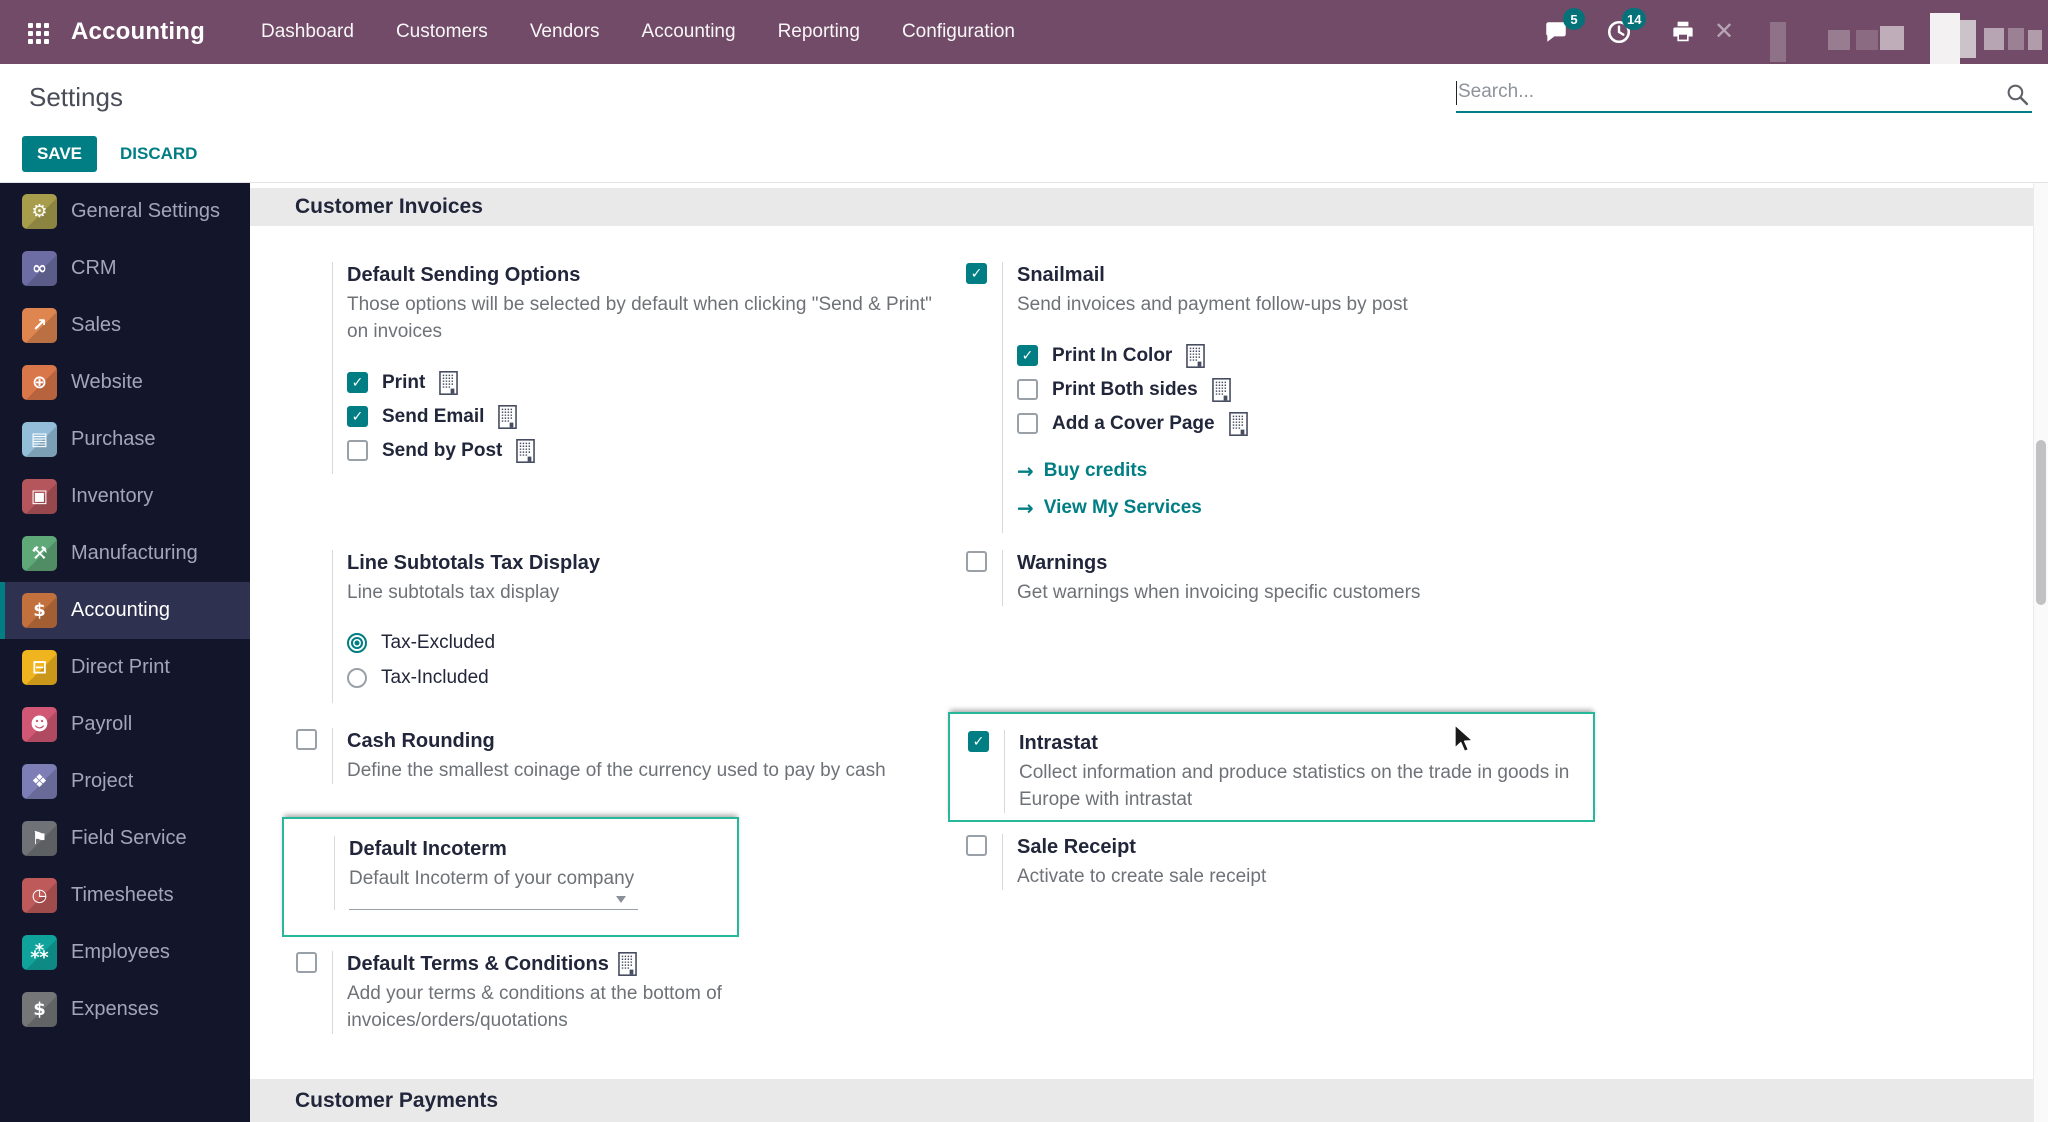 This screenshot has height=1122, width=2048. Describe the element at coordinates (125, 211) in the screenshot. I see `sidebar-item-general-settings: ⚙ General Settings` at that location.